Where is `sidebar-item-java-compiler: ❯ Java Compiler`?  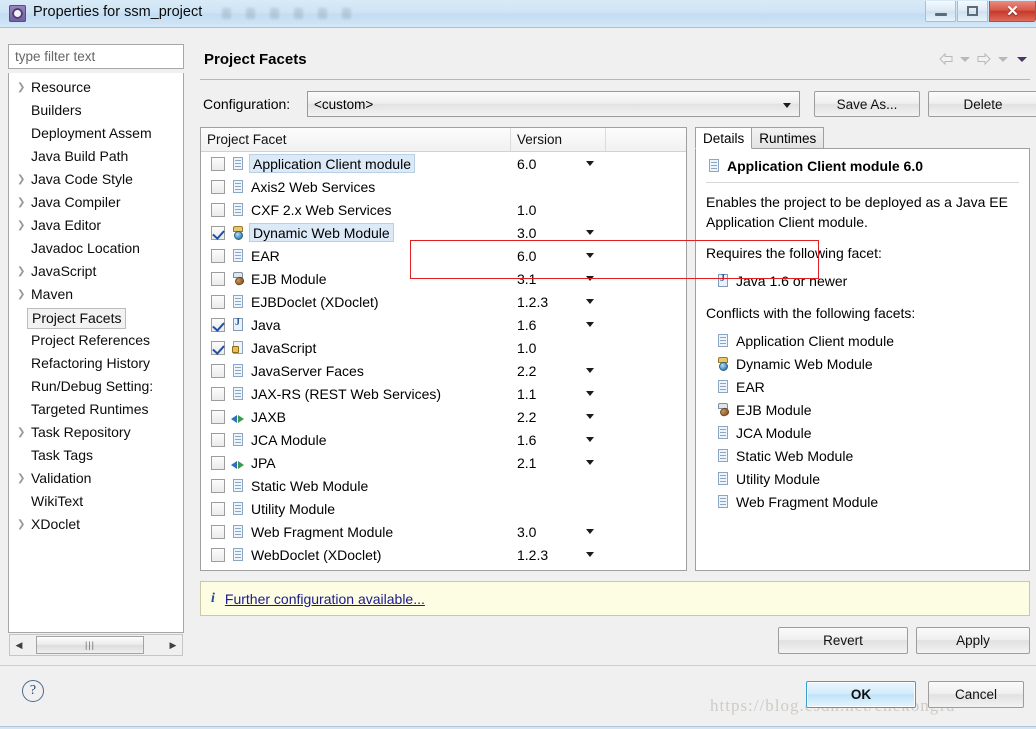 sidebar-item-java-compiler: ❯ Java Compiler is located at coordinates (96, 202).